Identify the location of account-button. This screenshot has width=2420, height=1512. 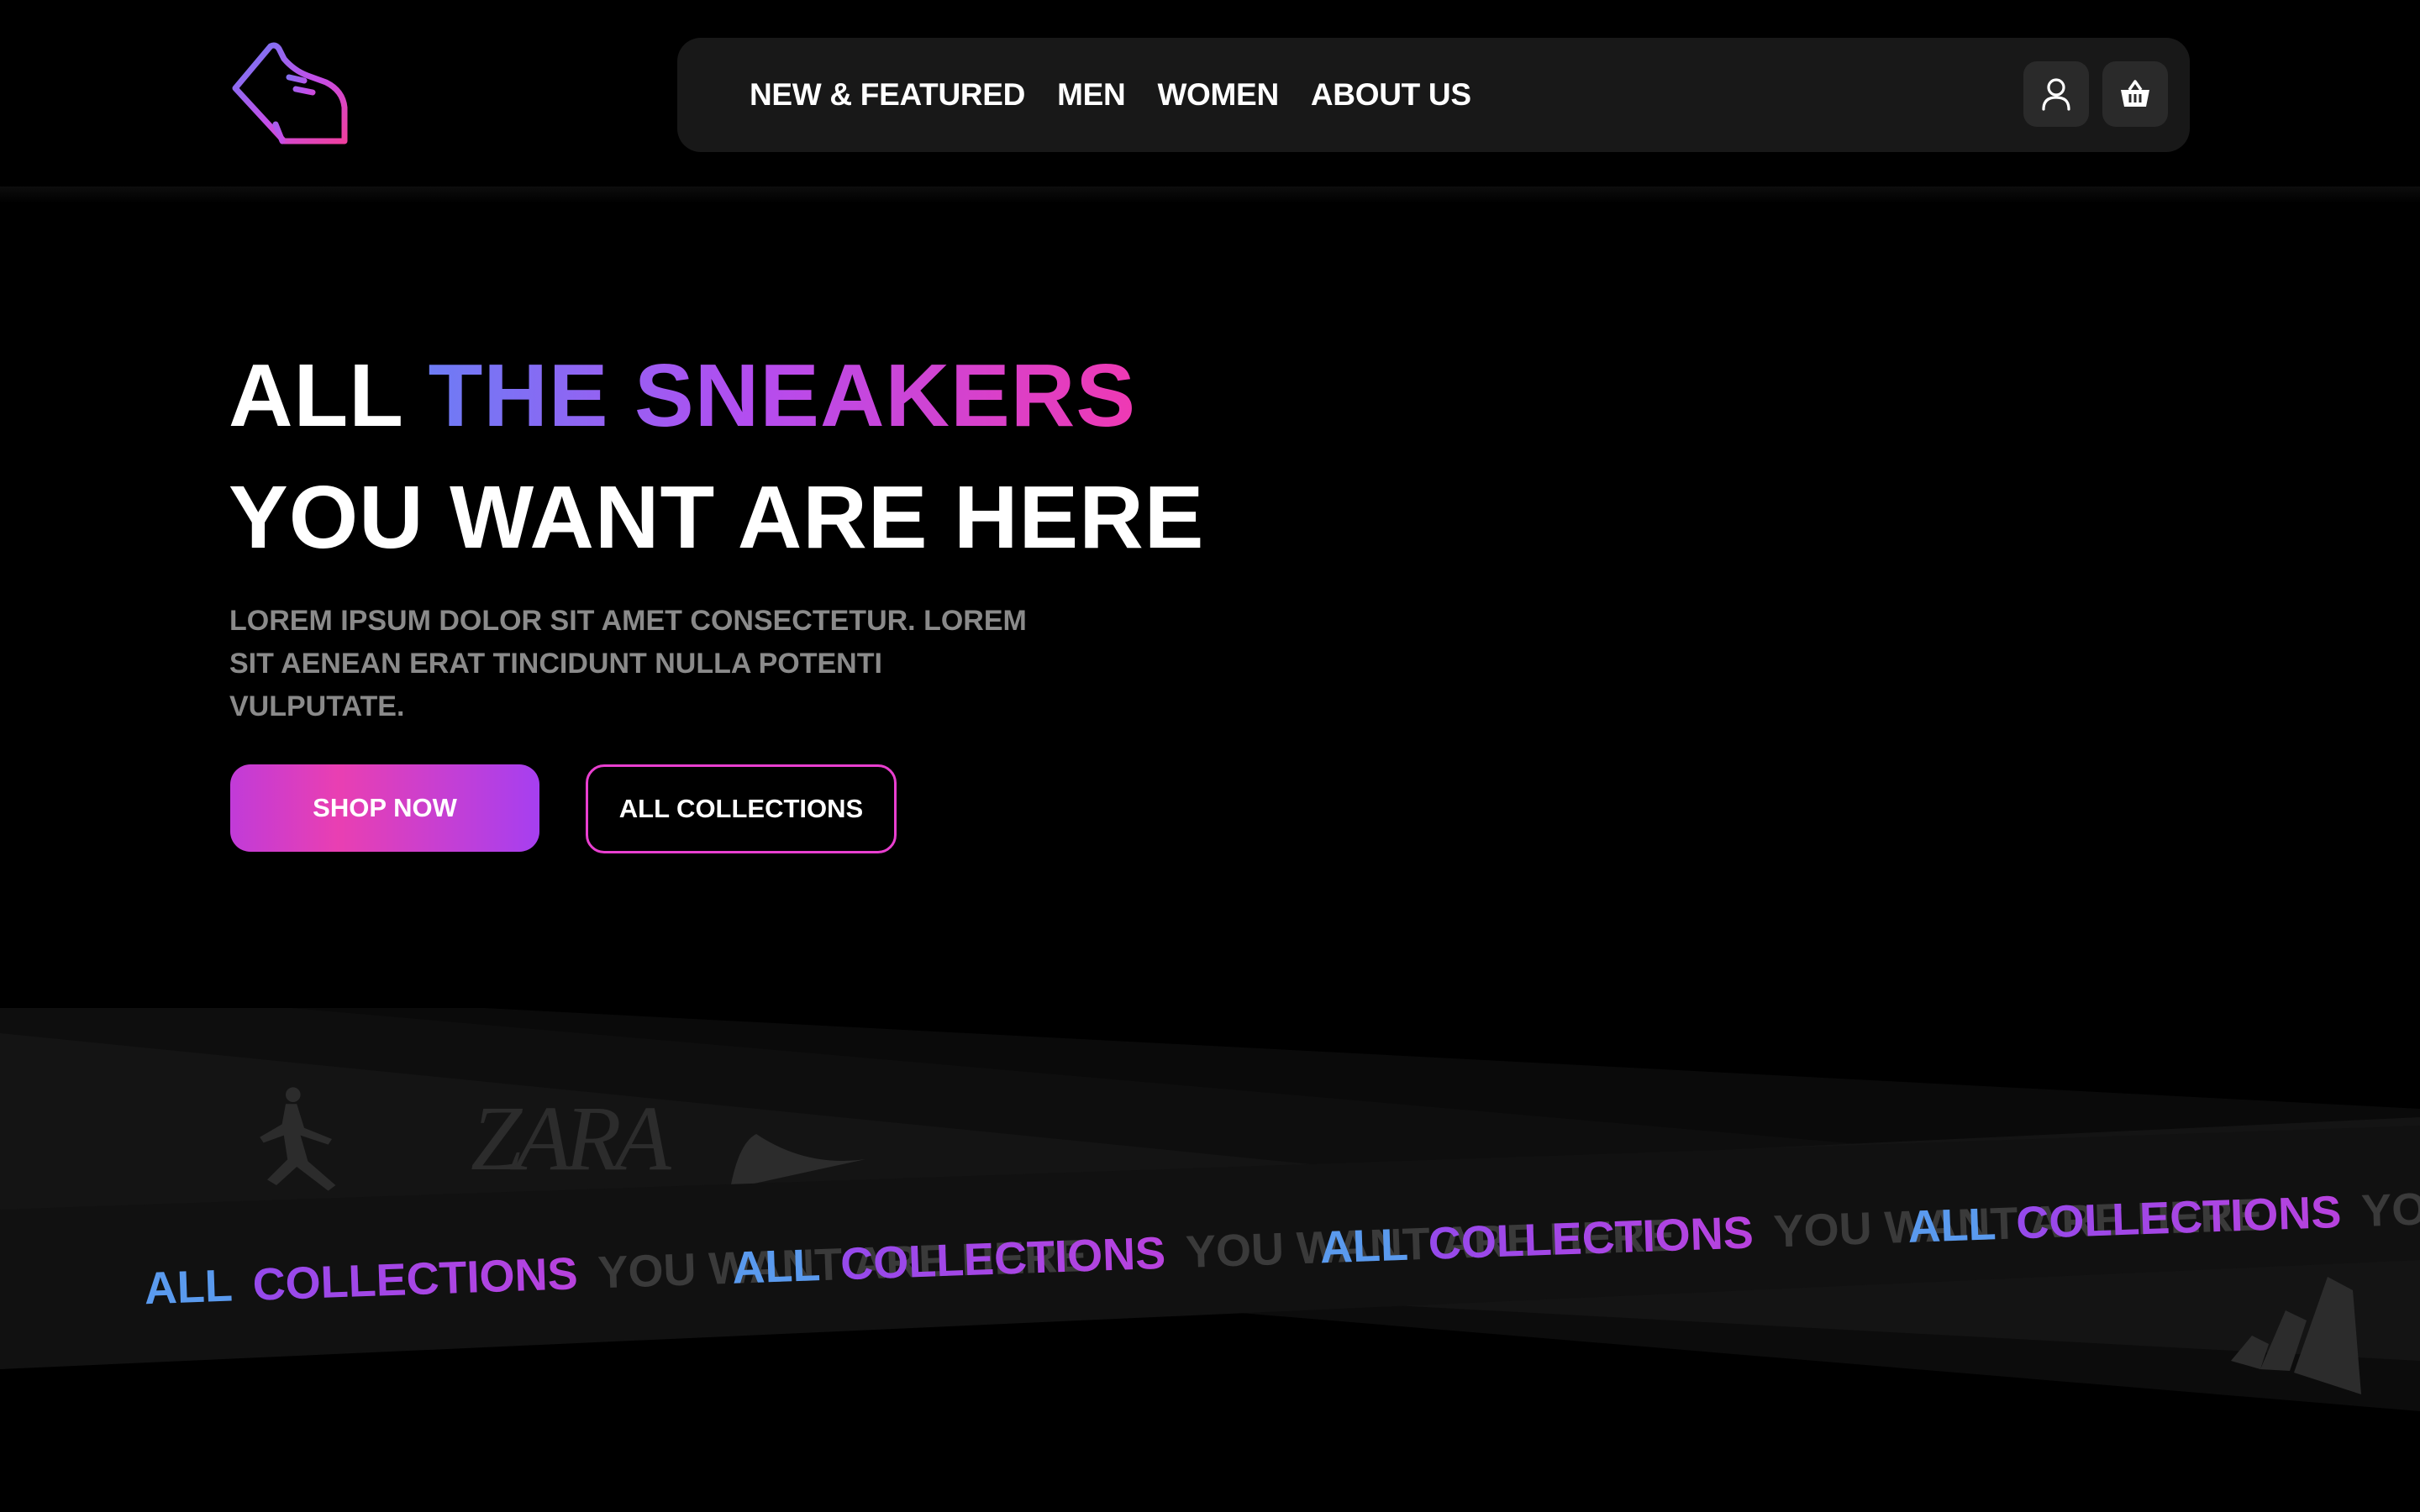
(2056, 94).